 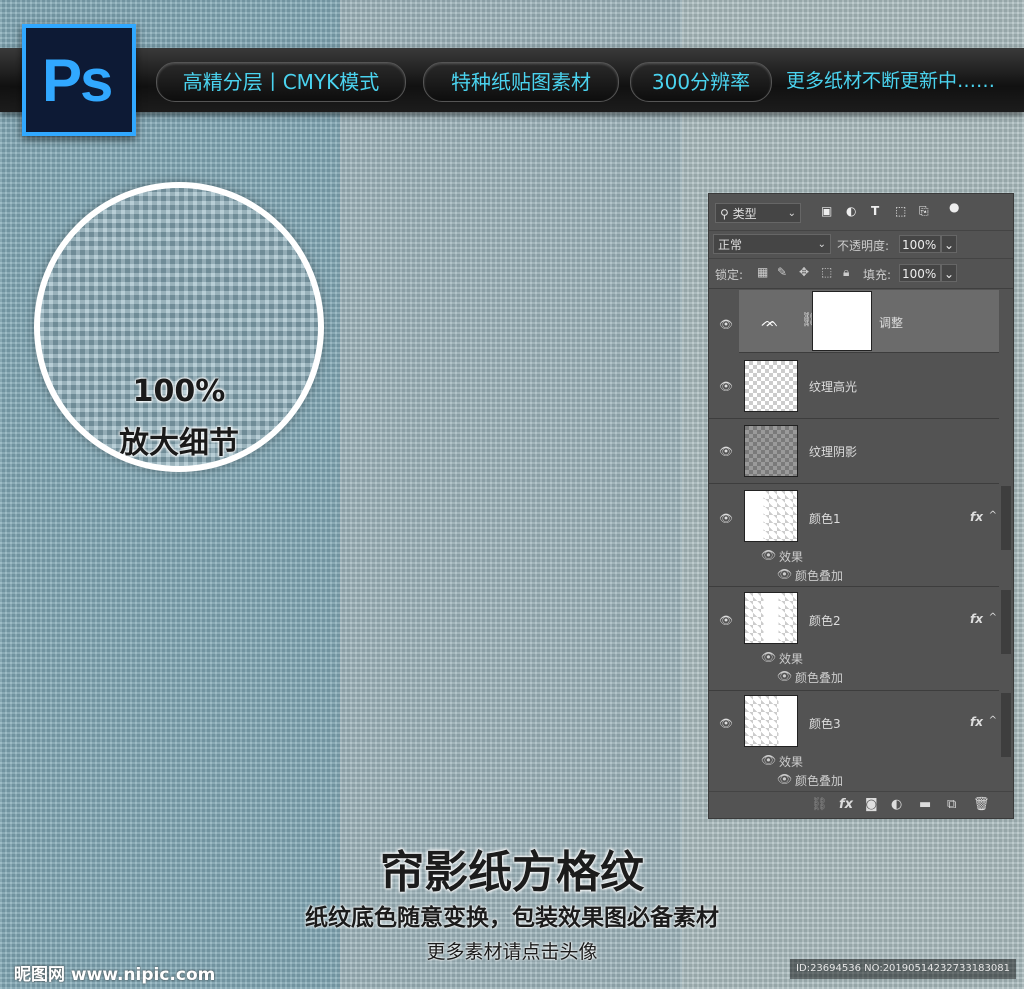 I want to click on filter-row: ⚲ 类型 ⌄ ▣ ◐ T ⬚ ⎘ ●, so click(x=861, y=212).